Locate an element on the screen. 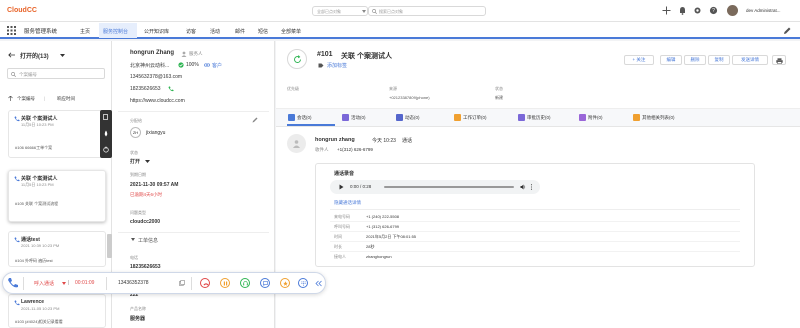  sort-arrow-icon is located at coordinates (10, 98).